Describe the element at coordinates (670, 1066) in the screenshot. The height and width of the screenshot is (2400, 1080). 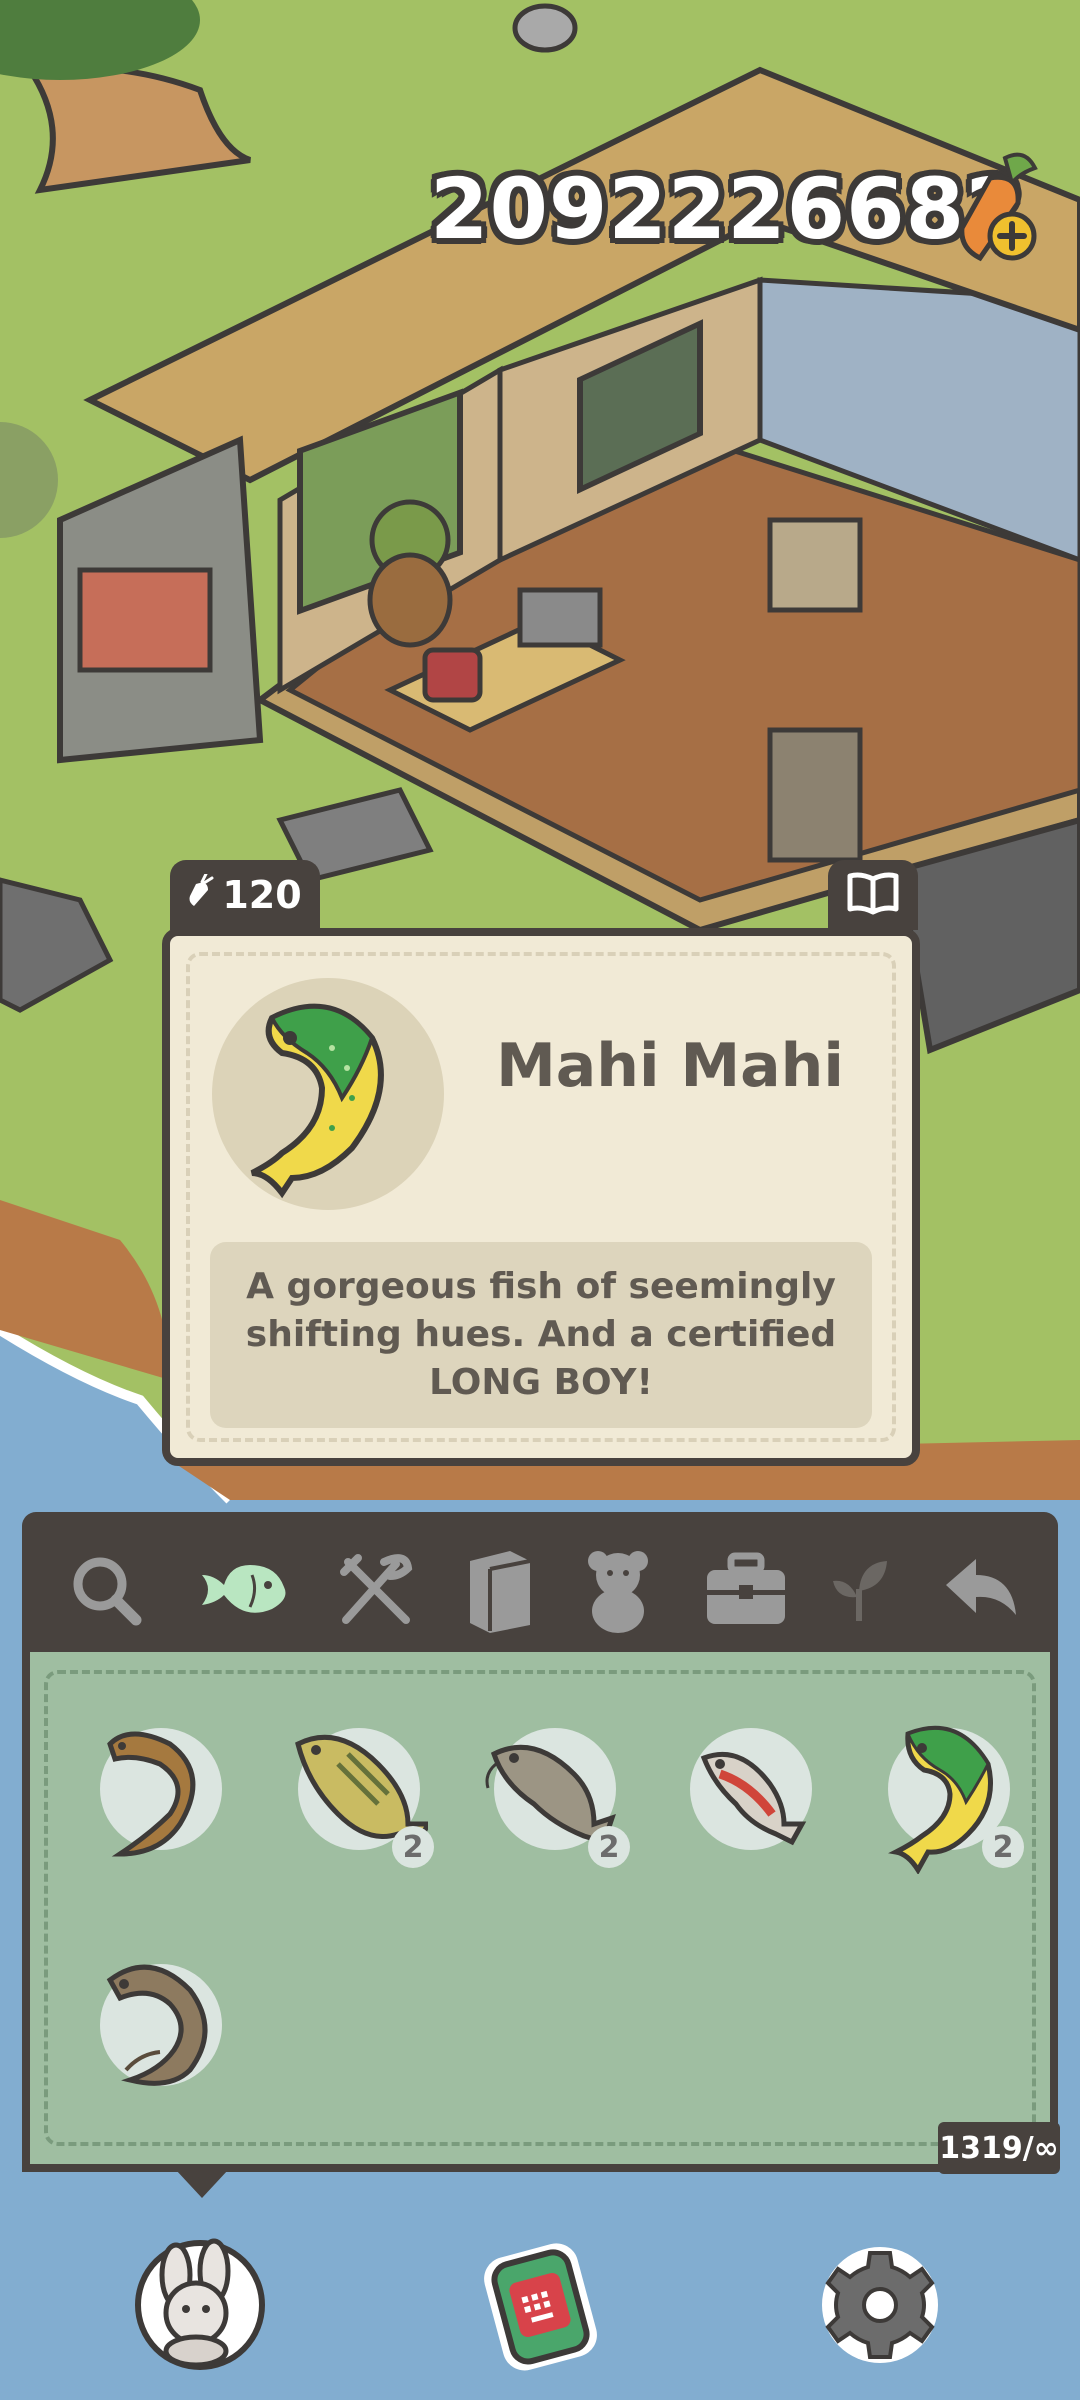
I see `item-name: Mahi Mahi` at that location.